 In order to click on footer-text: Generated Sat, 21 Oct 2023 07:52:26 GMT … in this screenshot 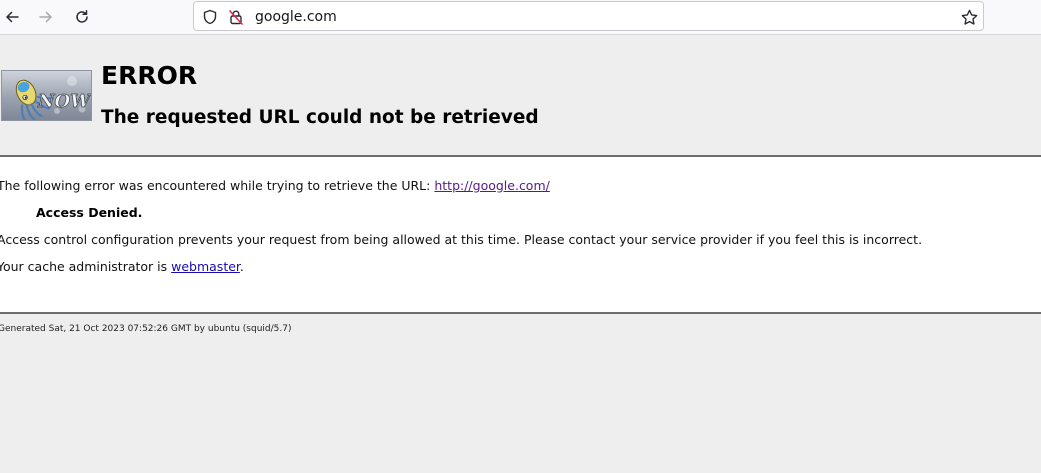, I will do `click(146, 329)`.